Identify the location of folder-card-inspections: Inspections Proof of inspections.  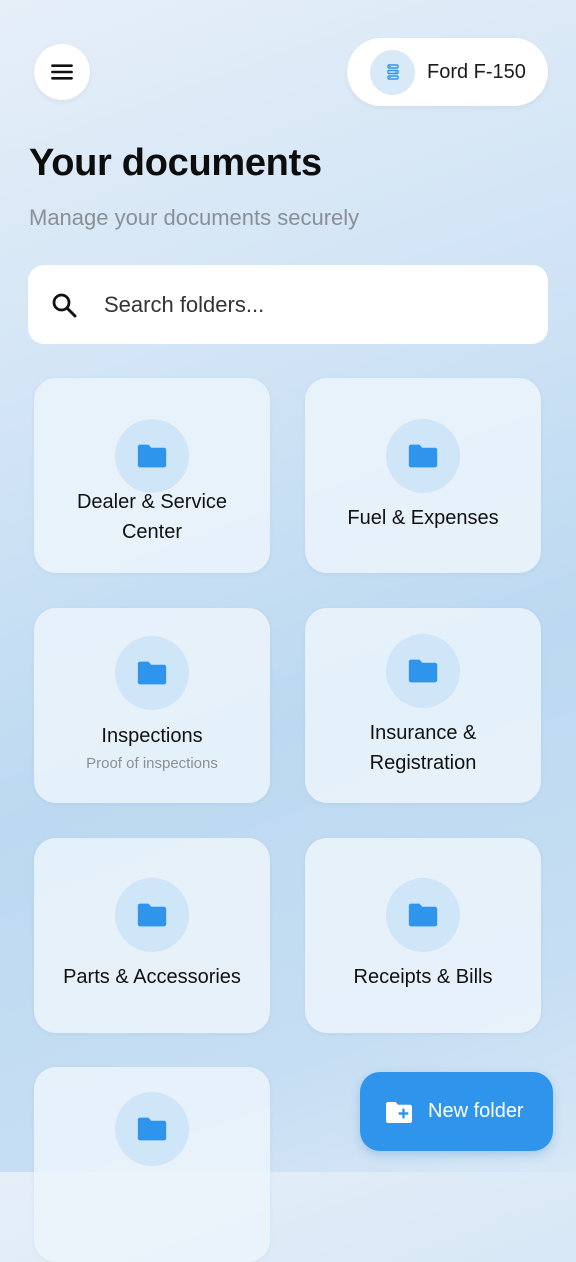
(152, 705).